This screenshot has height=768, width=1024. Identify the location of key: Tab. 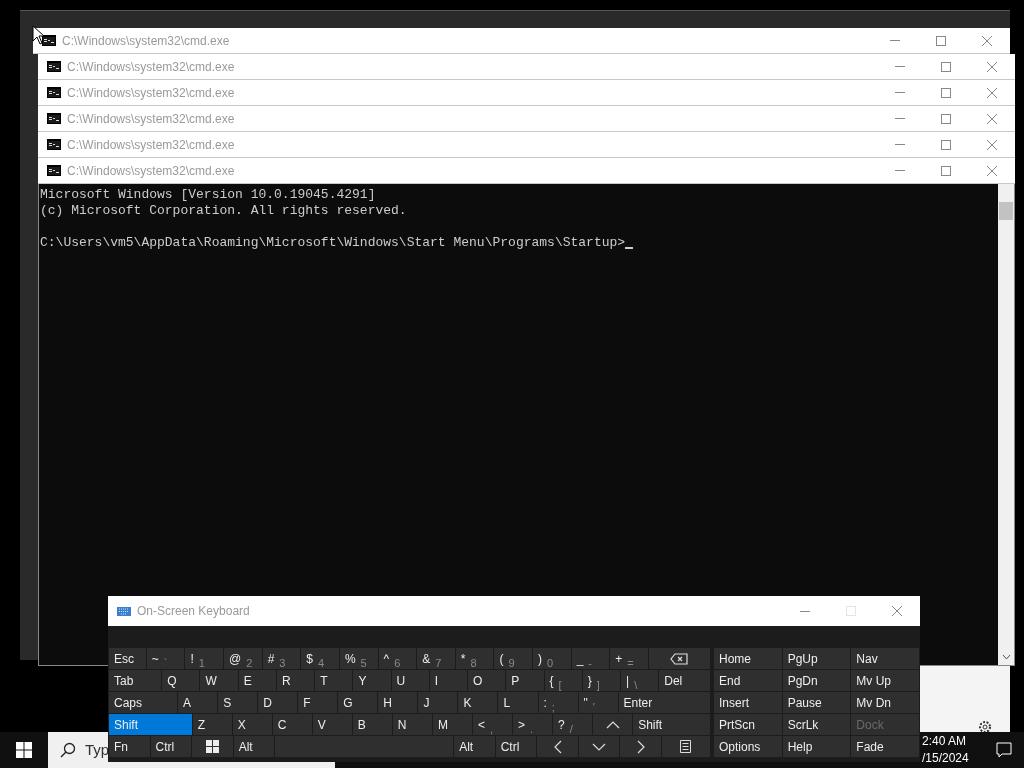
(135, 680).